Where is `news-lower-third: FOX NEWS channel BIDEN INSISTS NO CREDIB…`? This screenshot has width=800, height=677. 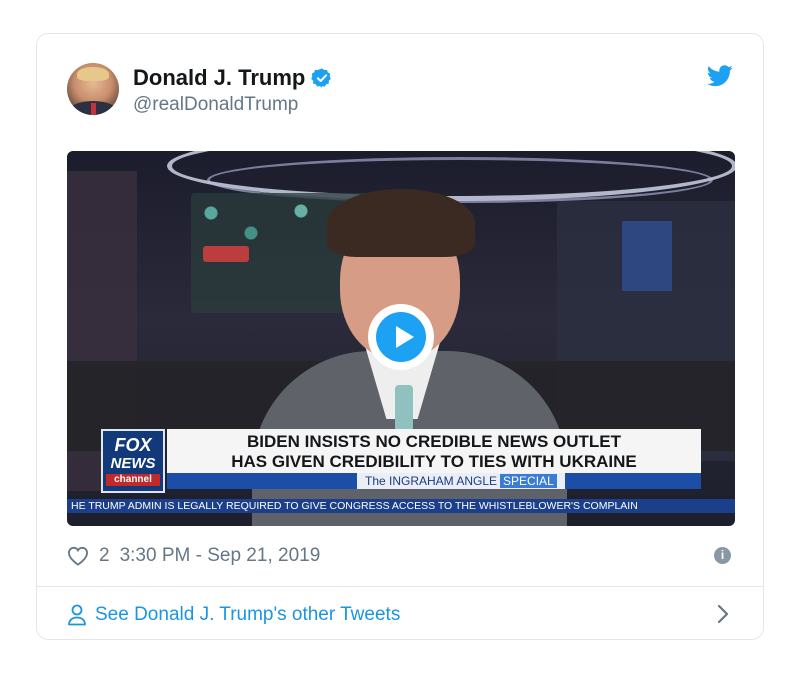 news-lower-third: FOX NEWS channel BIDEN INSISTS NO CREDIB… is located at coordinates (401, 465).